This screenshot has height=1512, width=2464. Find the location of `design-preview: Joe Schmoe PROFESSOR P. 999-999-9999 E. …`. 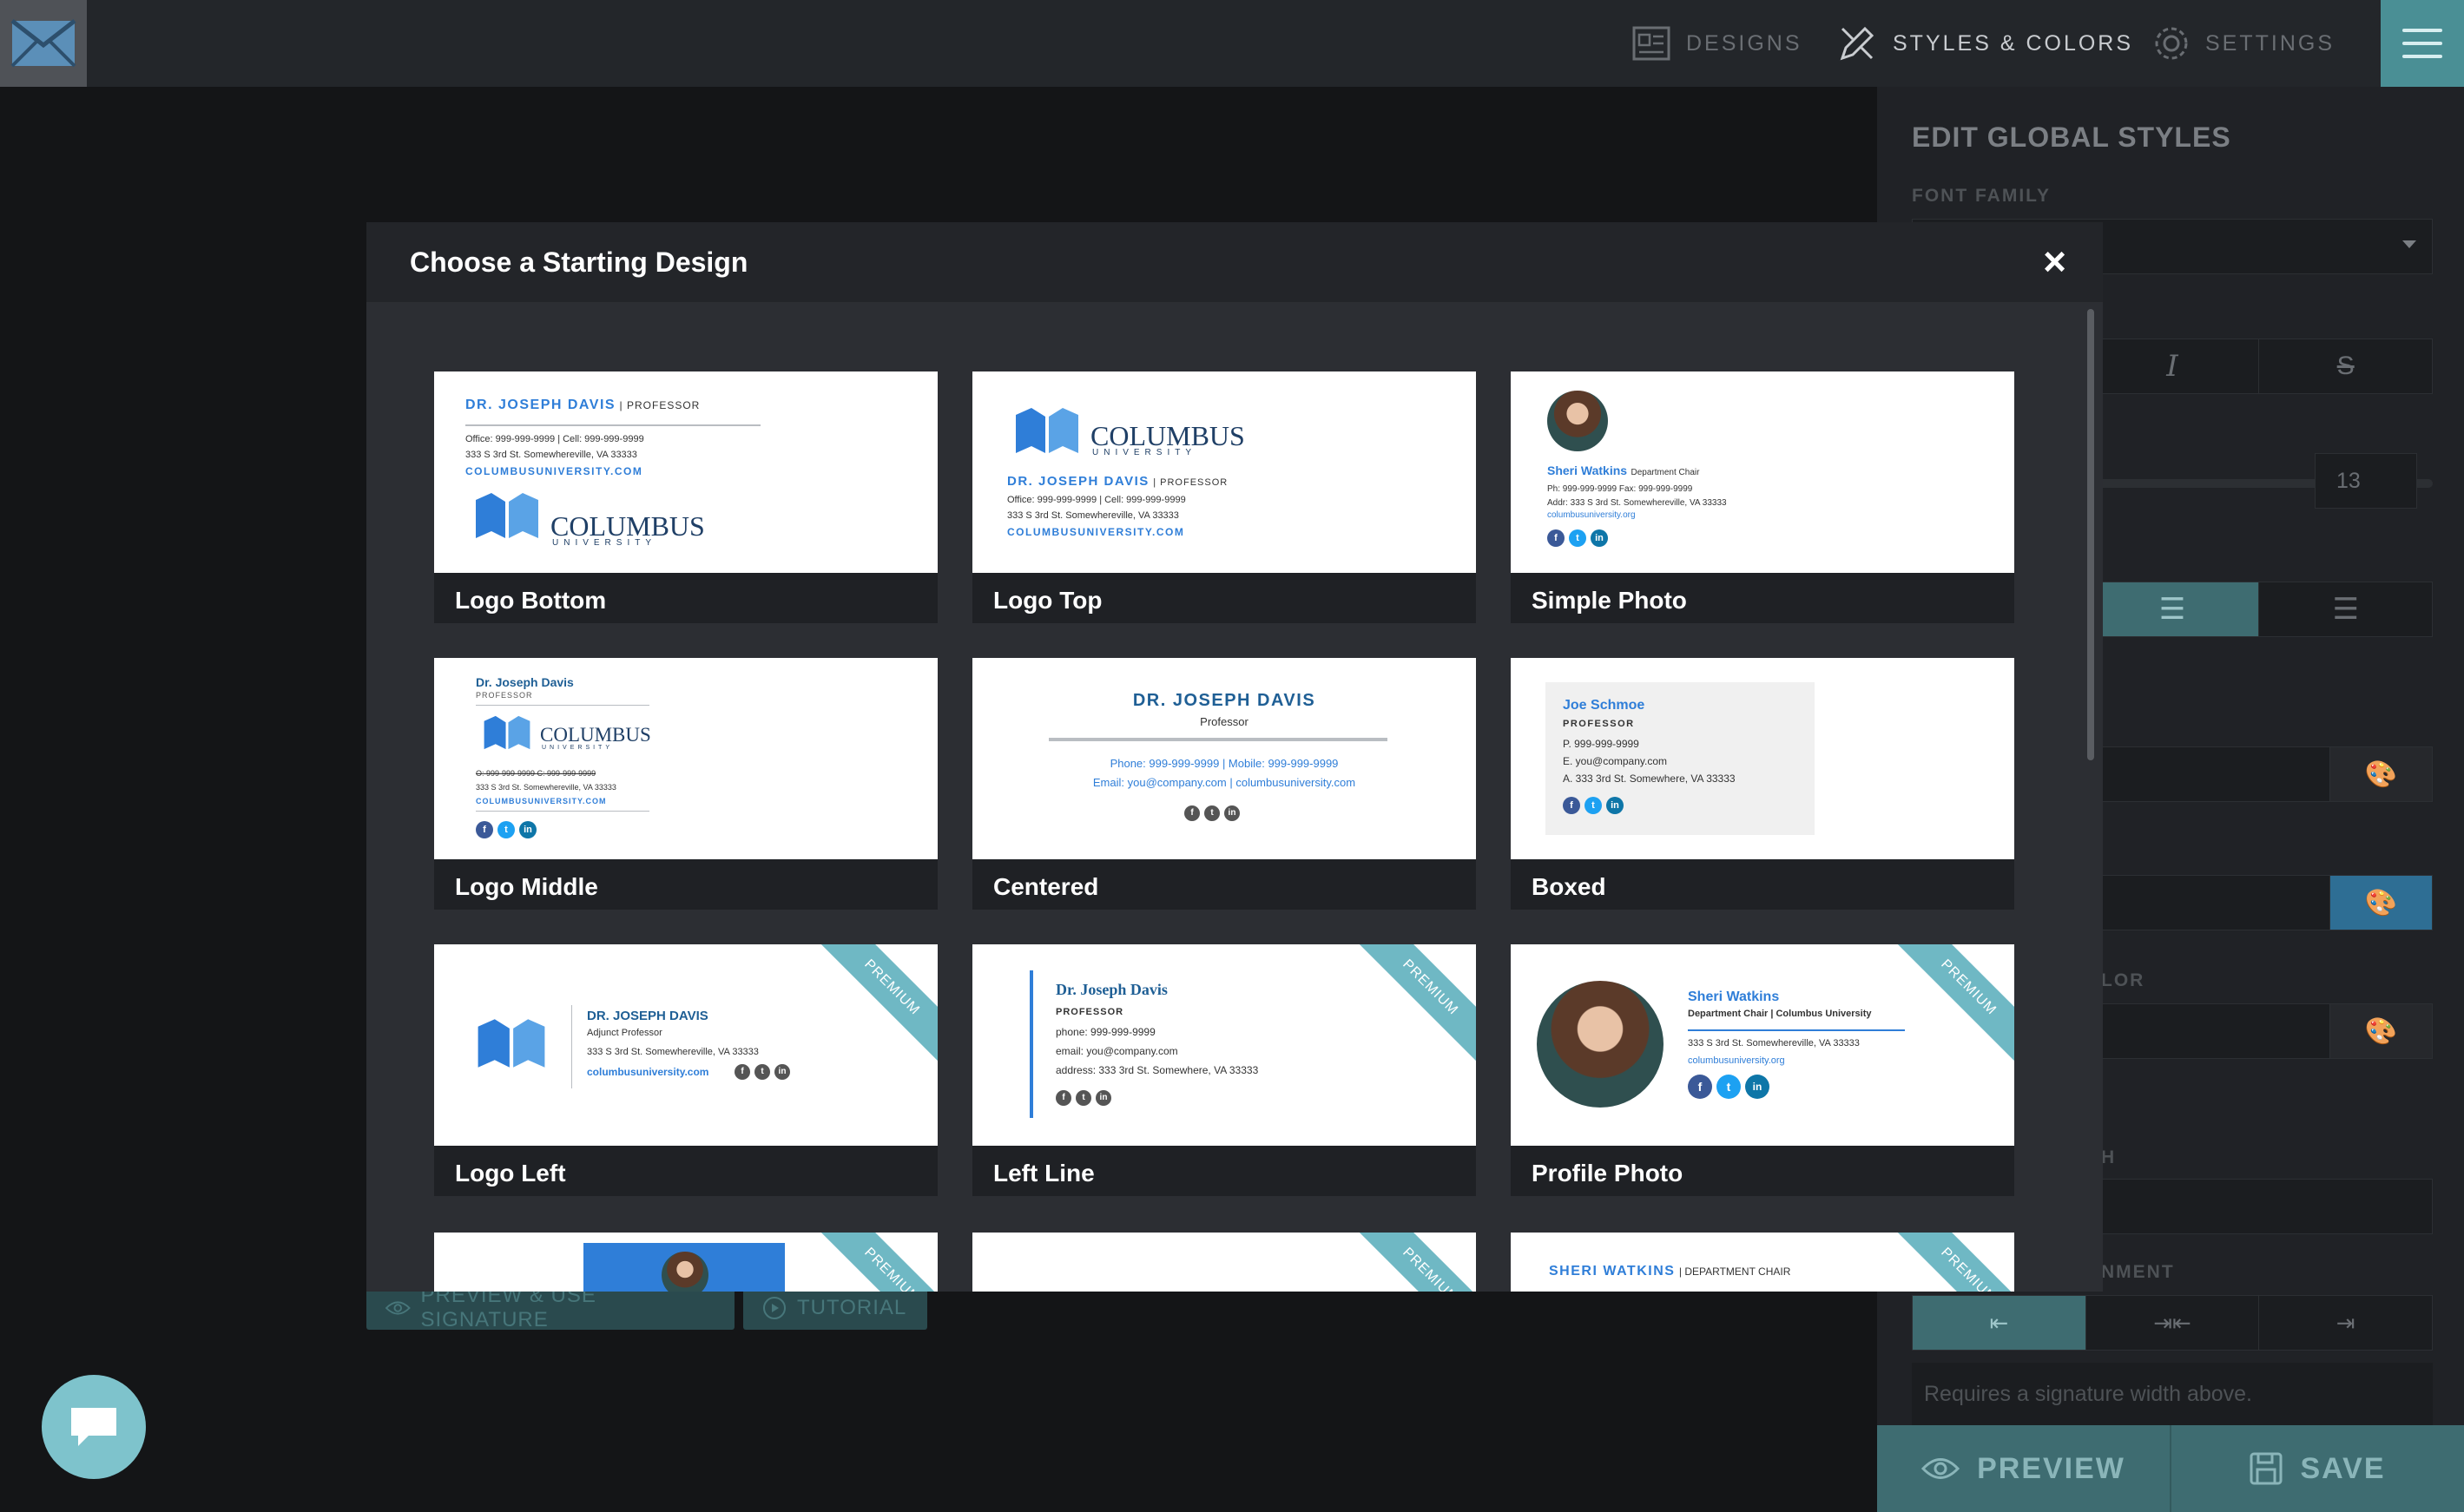

design-preview: Joe Schmoe PROFESSOR P. 999-999-9999 E. … is located at coordinates (1762, 758).